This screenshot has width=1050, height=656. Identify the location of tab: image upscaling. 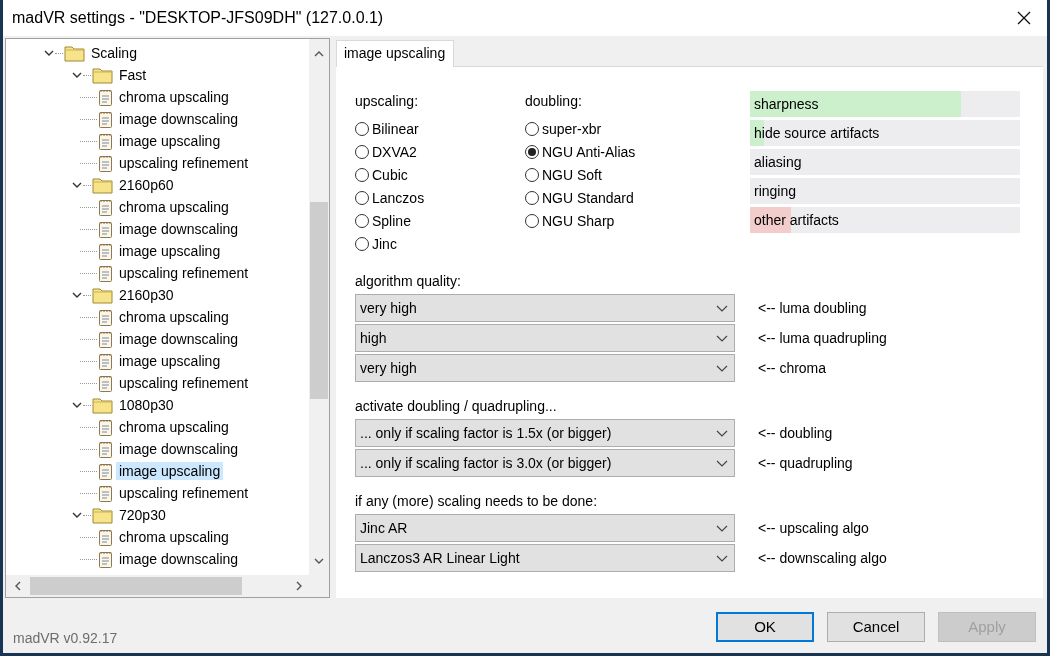
(395, 53).